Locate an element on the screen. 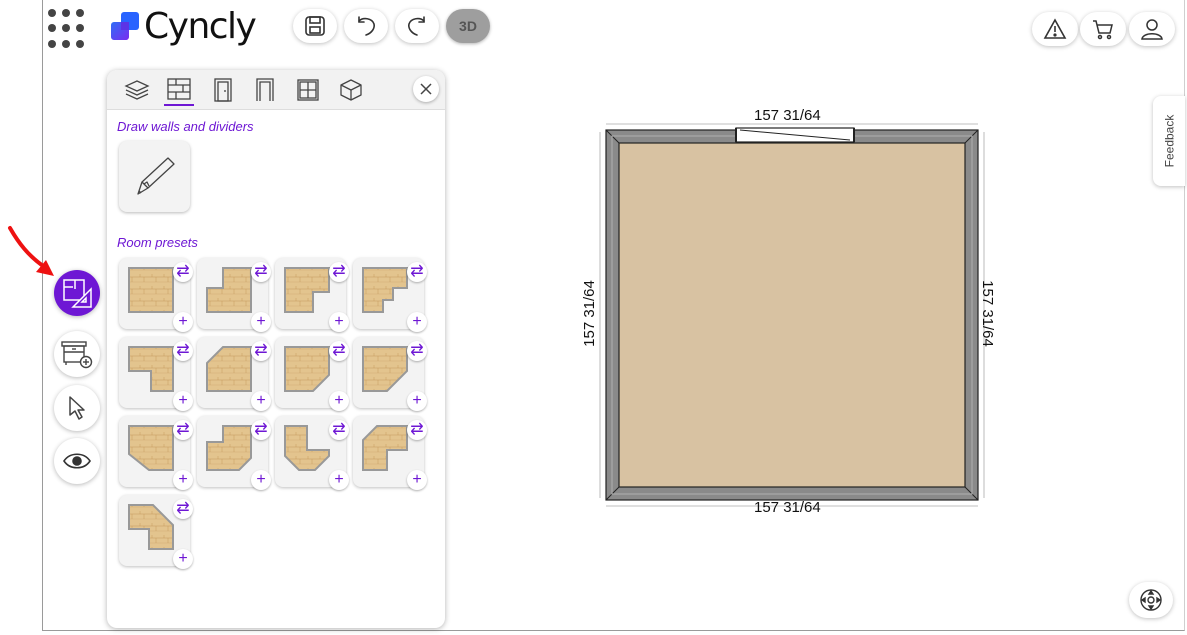  preset-notch-top-left: ⇄ + is located at coordinates (234, 295).